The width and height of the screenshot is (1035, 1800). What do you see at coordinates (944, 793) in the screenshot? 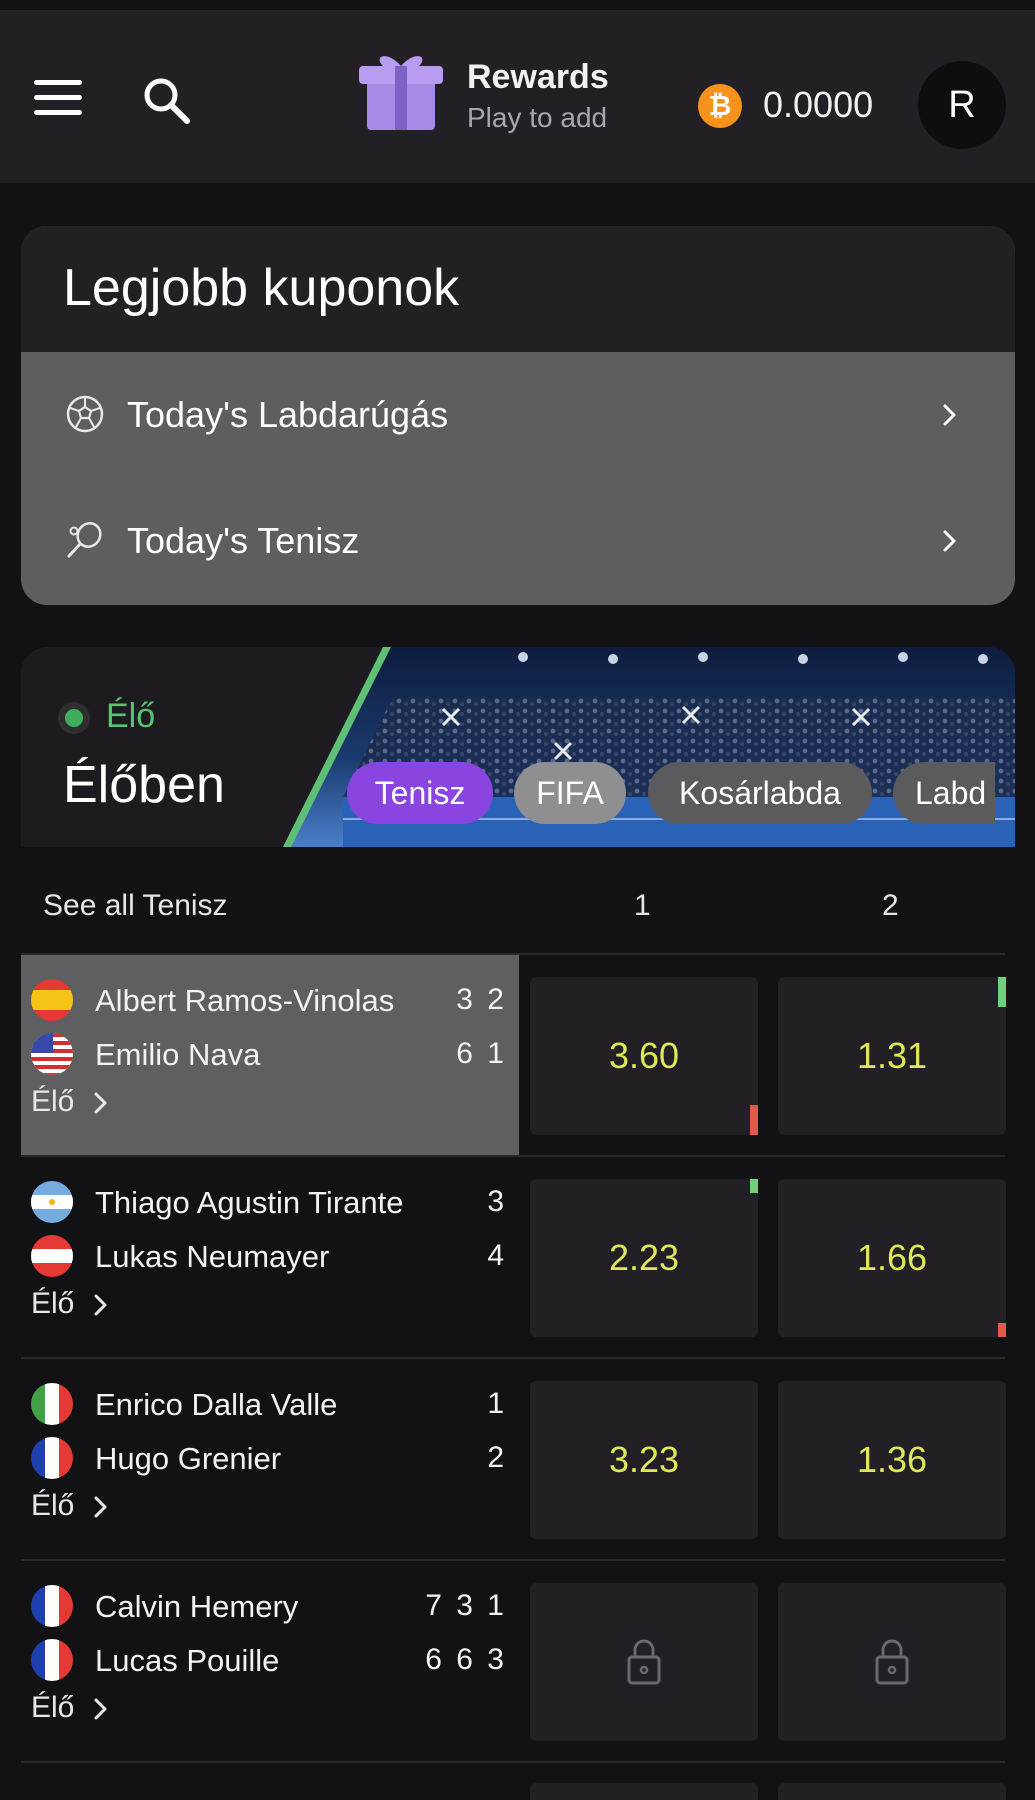
I see `chip-football: Labd` at bounding box center [944, 793].